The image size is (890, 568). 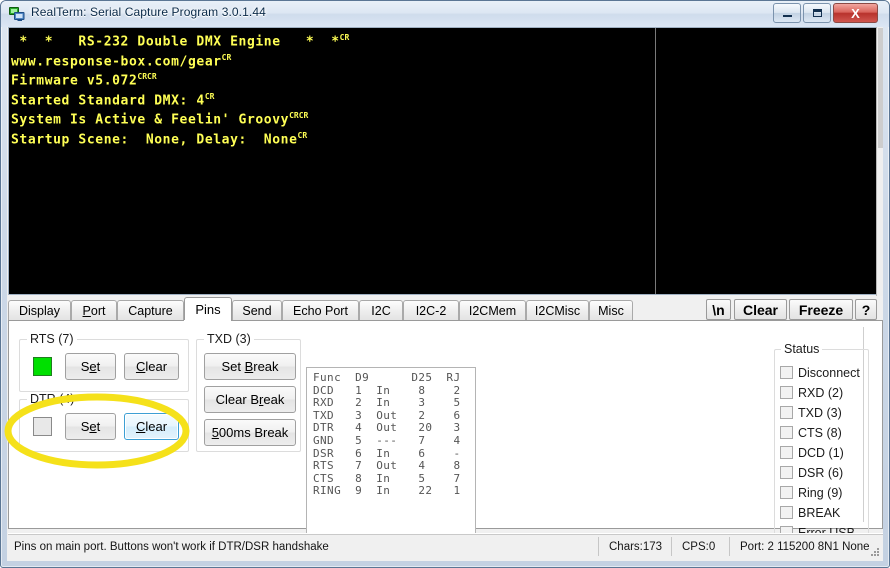 I want to click on dtr-state-indicator, so click(x=42, y=426).